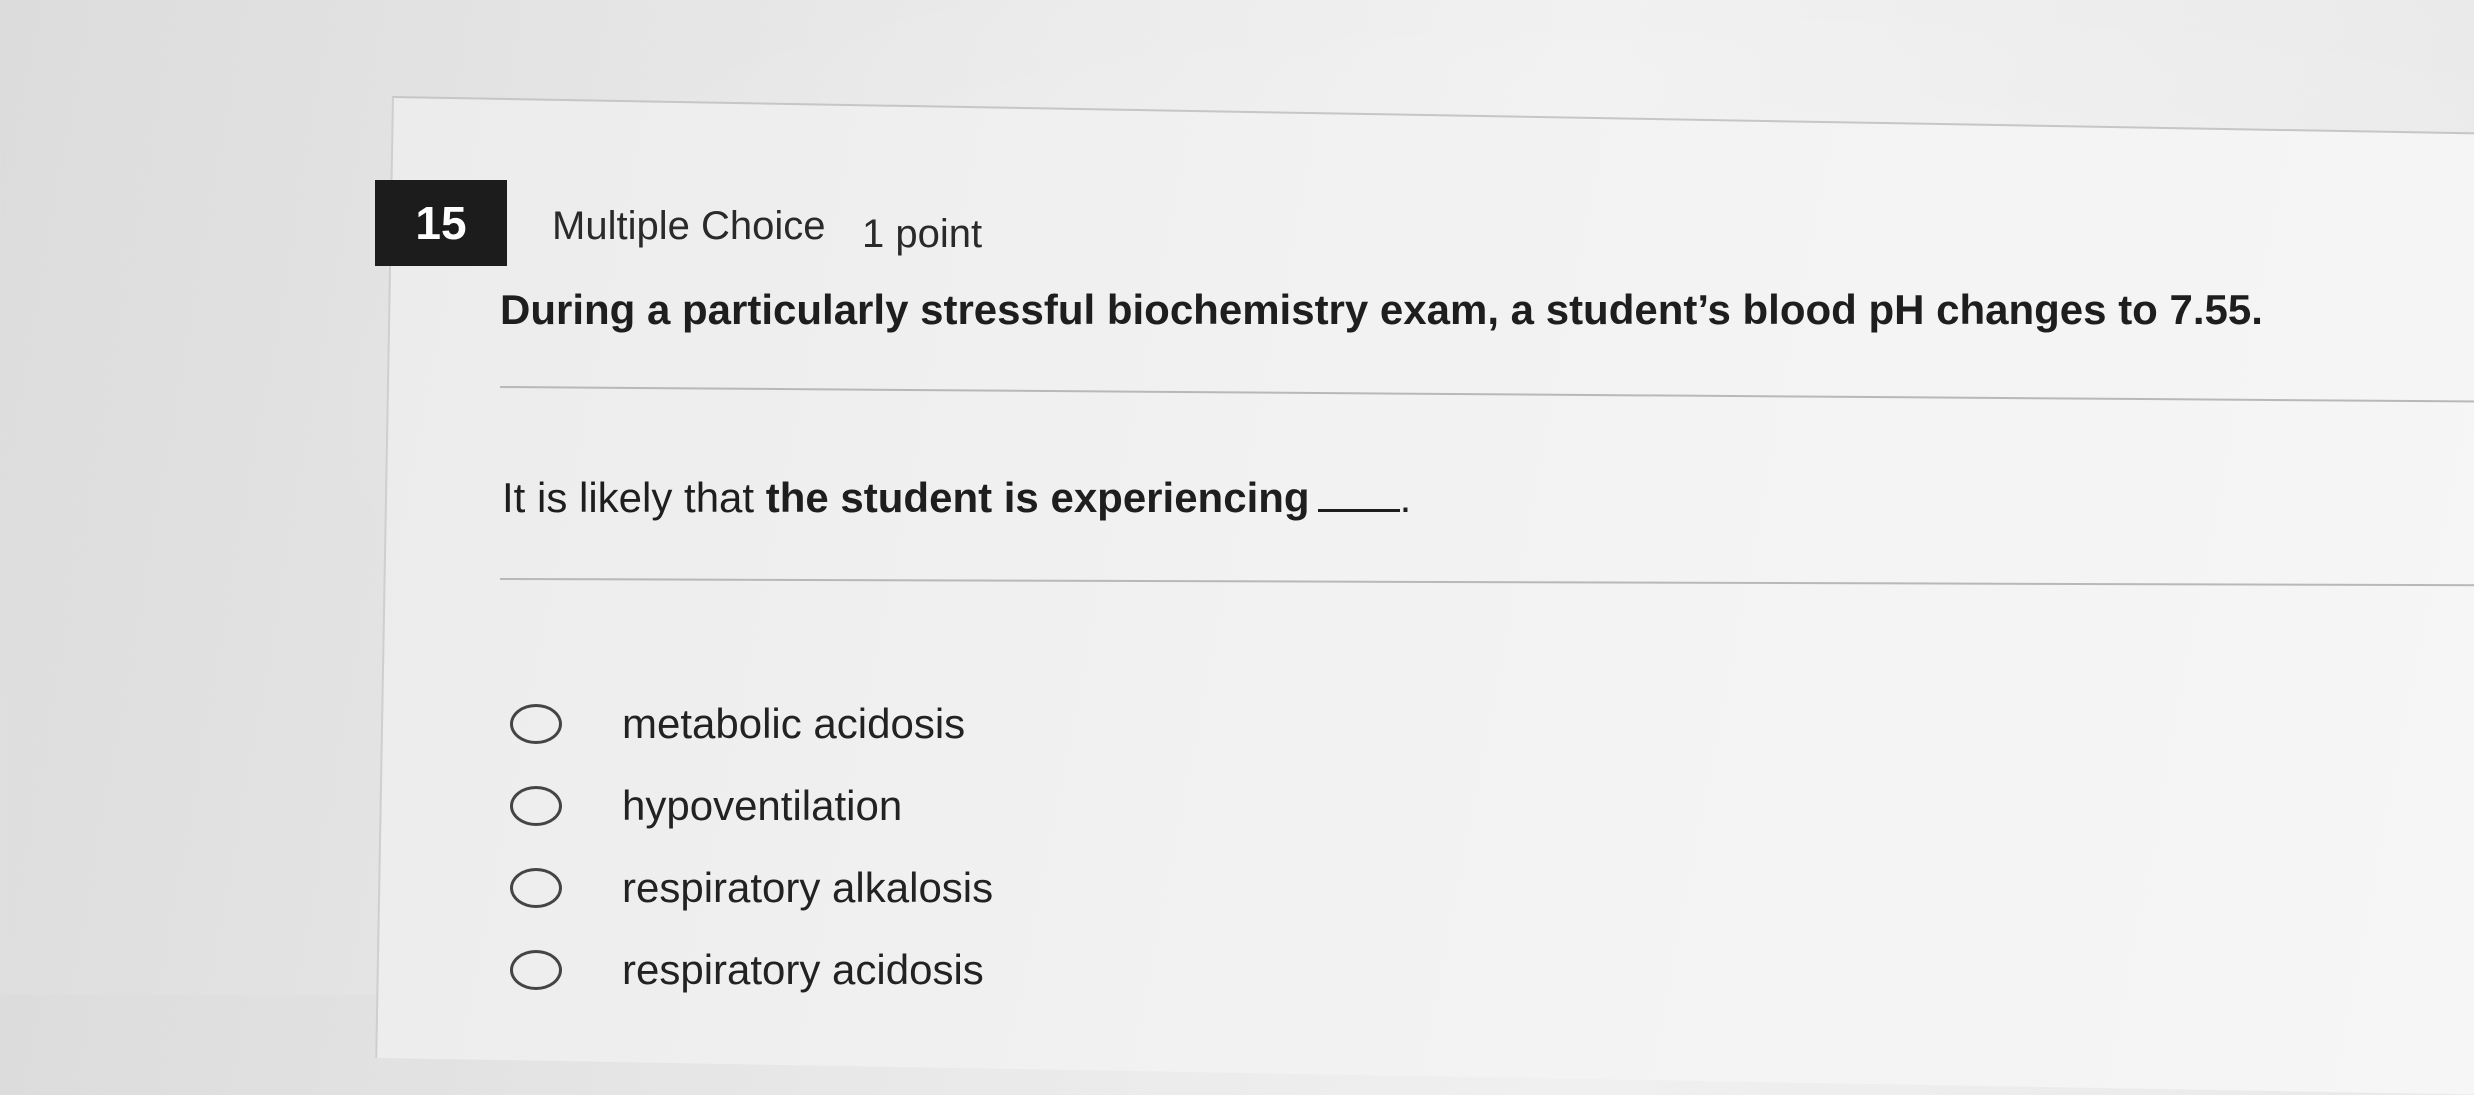 Image resolution: width=2474 pixels, height=1095 pixels. Describe the element at coordinates (1405, 497) in the screenshot. I see `prompt-end: .` at that location.